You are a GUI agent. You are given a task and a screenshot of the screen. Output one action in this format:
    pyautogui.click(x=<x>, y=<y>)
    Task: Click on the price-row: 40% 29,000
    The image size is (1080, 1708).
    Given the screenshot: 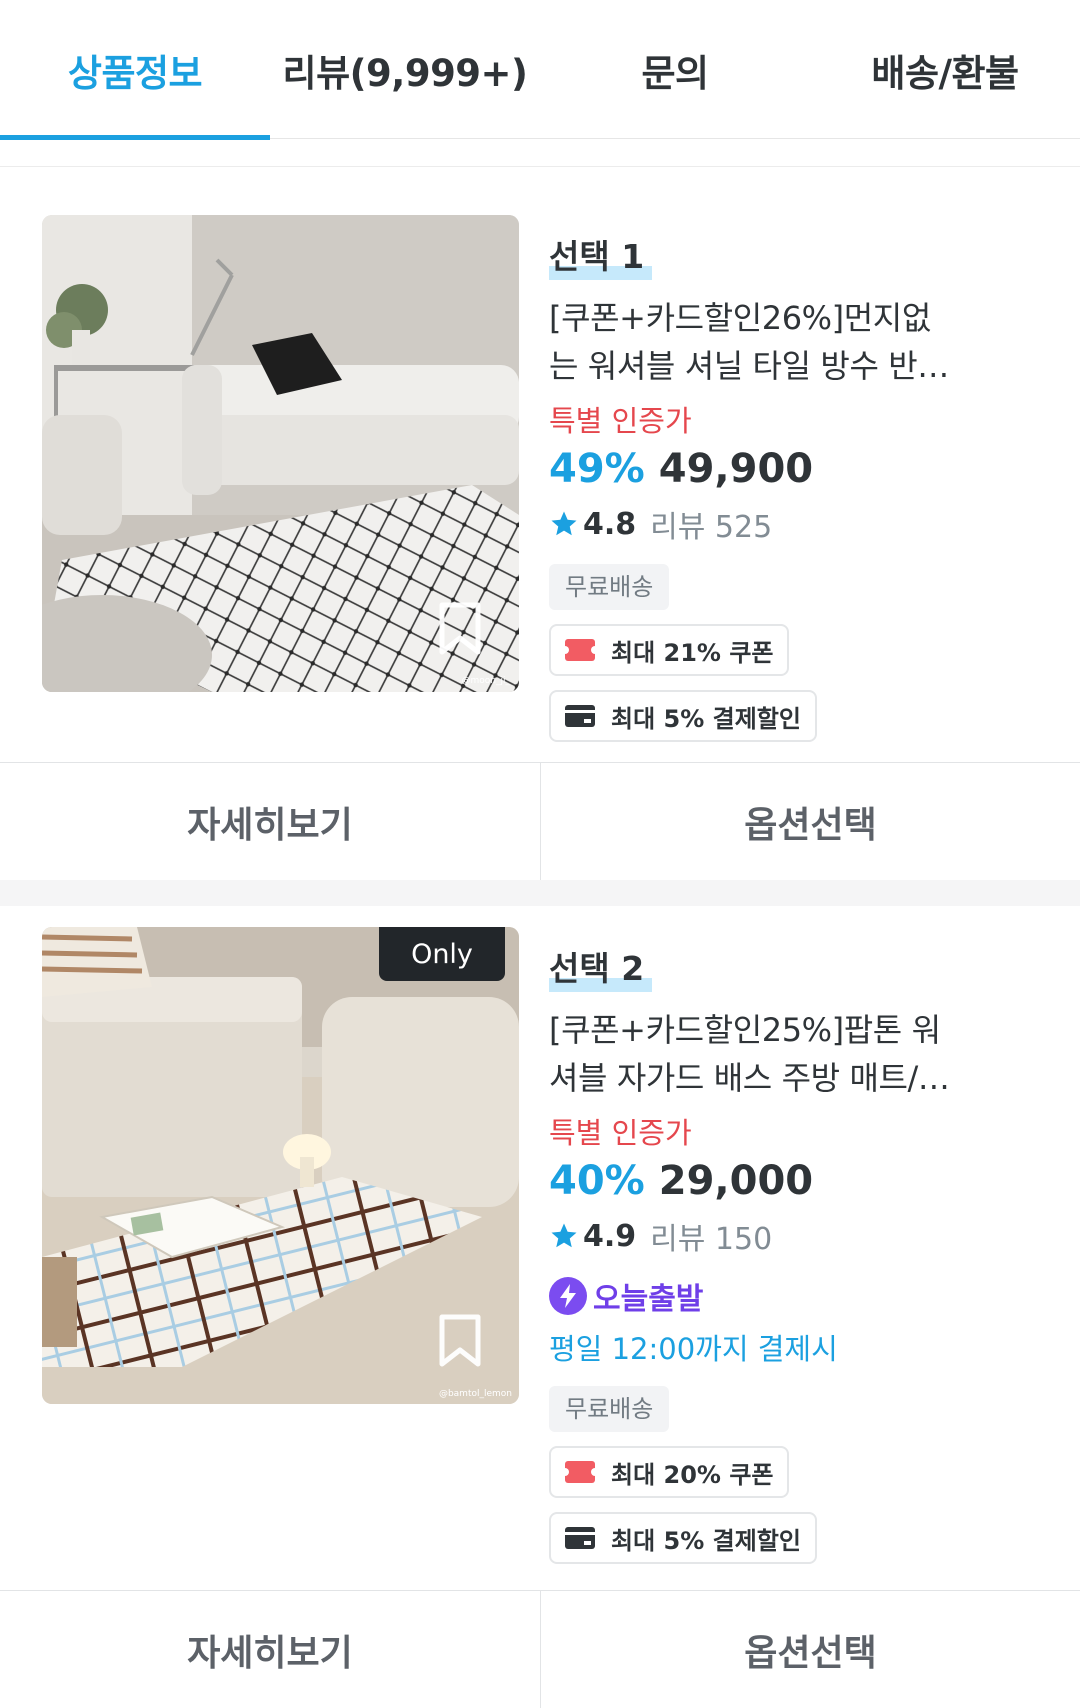 What is the action you would take?
    pyautogui.click(x=794, y=1181)
    